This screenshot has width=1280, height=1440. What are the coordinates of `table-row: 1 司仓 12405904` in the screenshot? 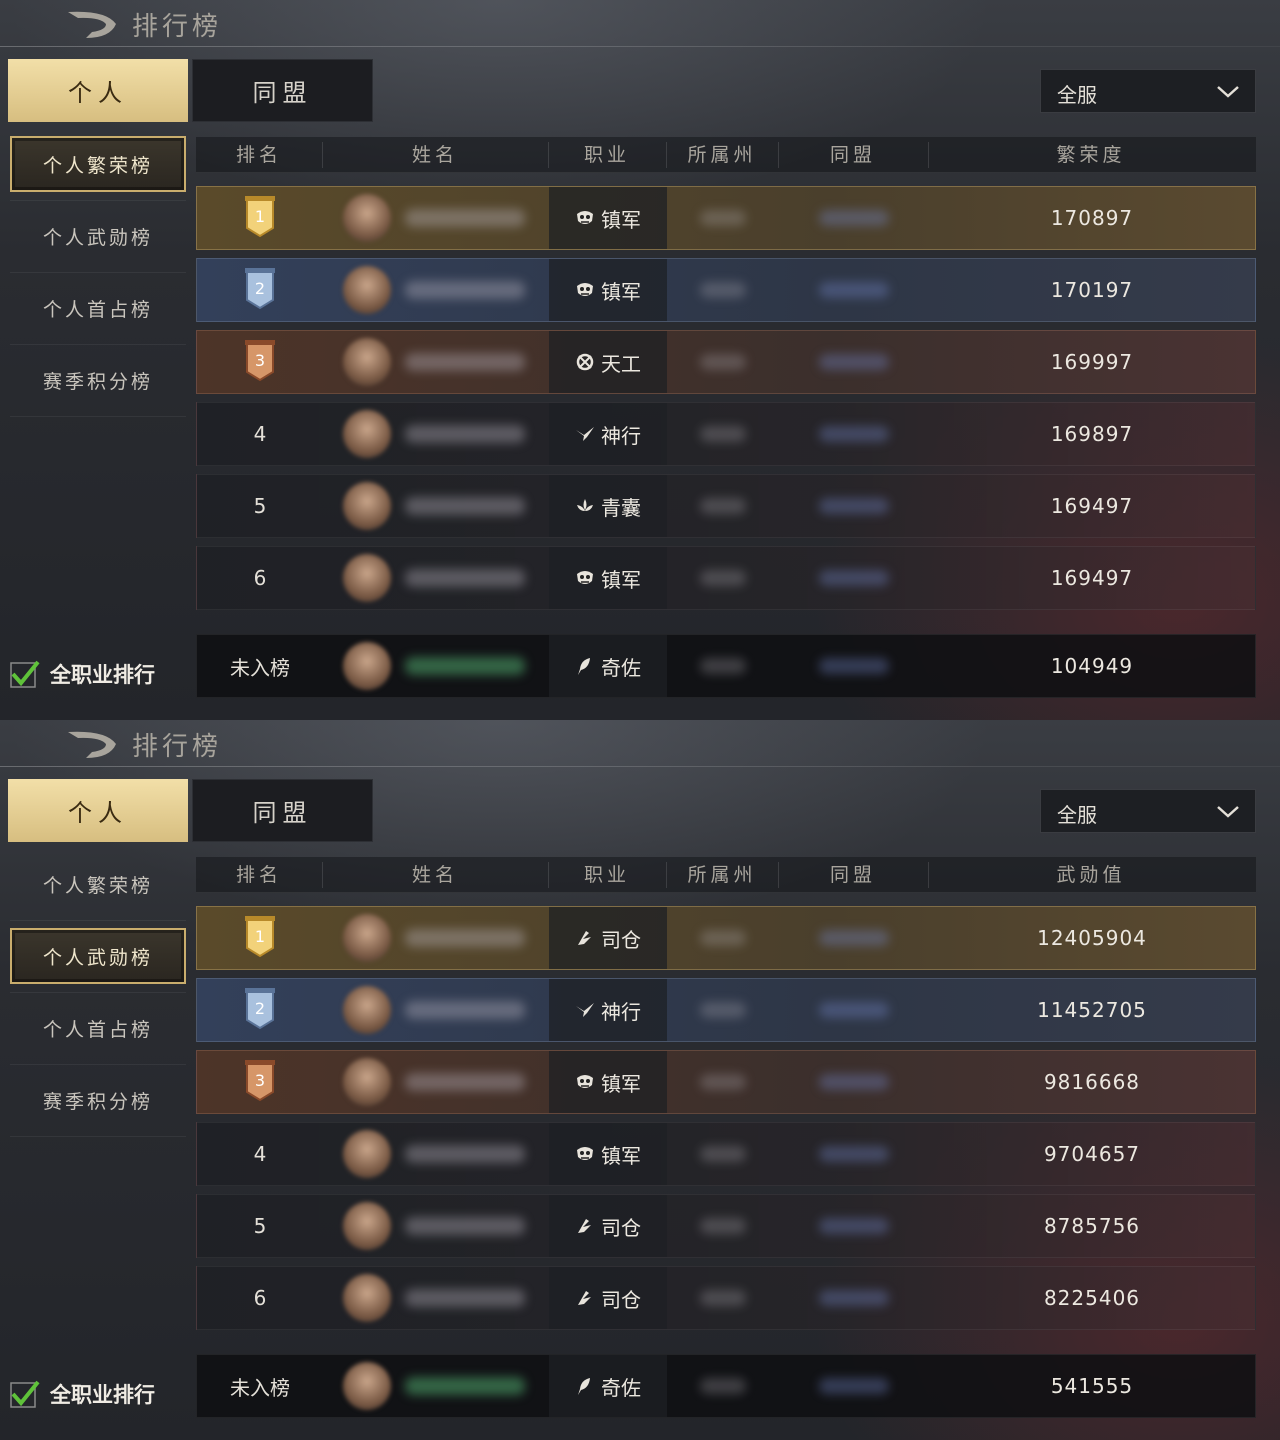 It's located at (726, 938).